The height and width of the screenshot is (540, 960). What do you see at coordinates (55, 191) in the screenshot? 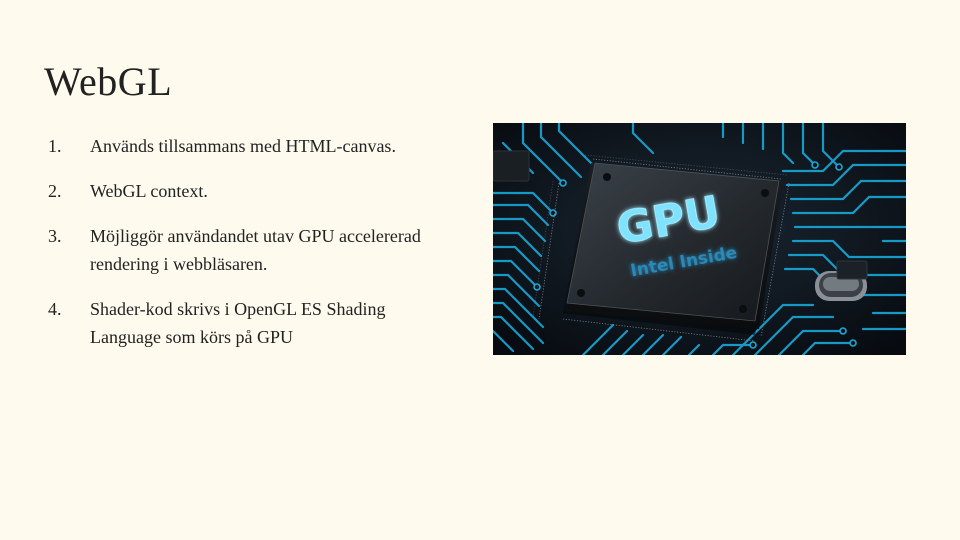
I see `list-item-number: 2.` at bounding box center [55, 191].